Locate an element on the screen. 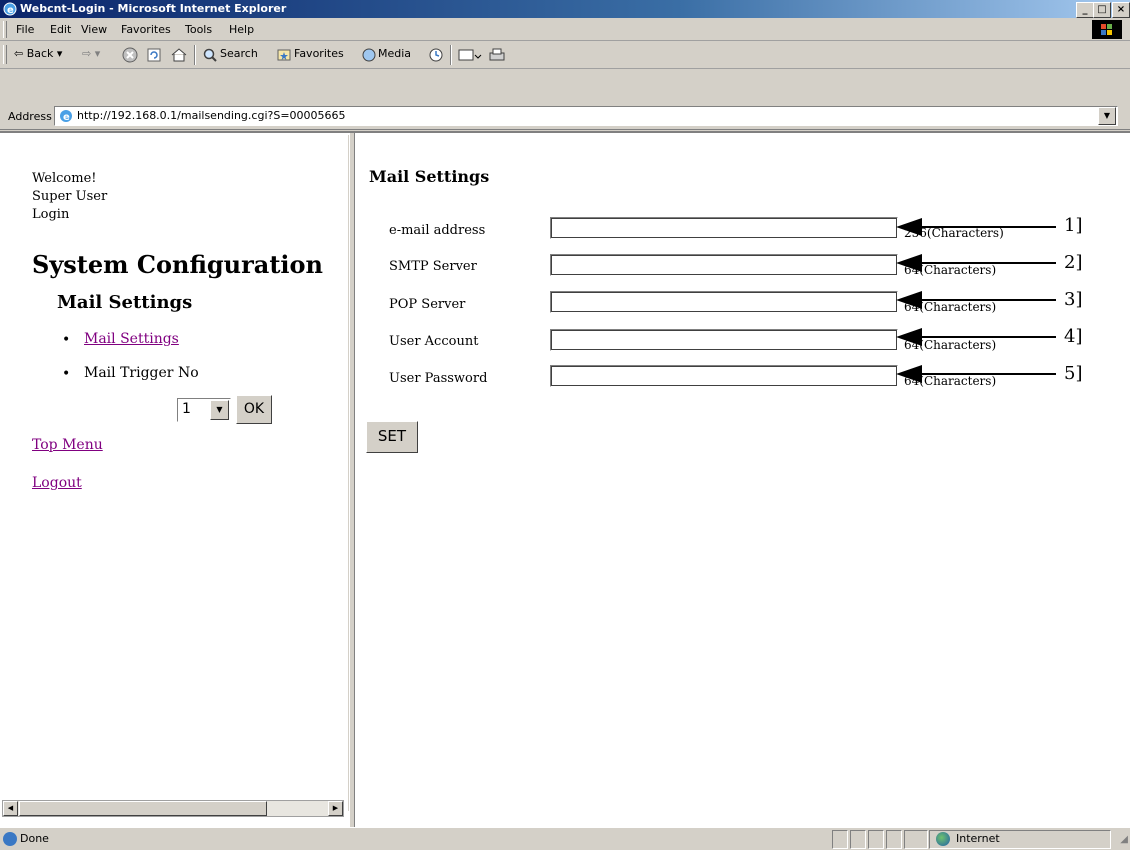 This screenshot has height=850, width=1130. stop-icon is located at coordinates (130, 56).